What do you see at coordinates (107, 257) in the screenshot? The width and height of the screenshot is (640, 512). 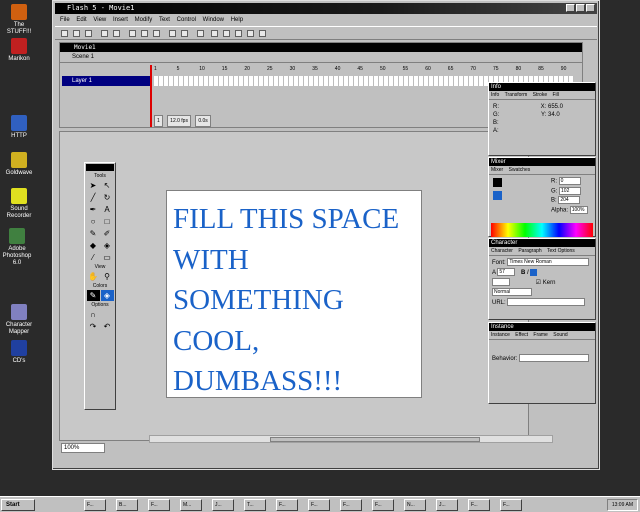 I see `eraser-tool-icon: ▭` at bounding box center [107, 257].